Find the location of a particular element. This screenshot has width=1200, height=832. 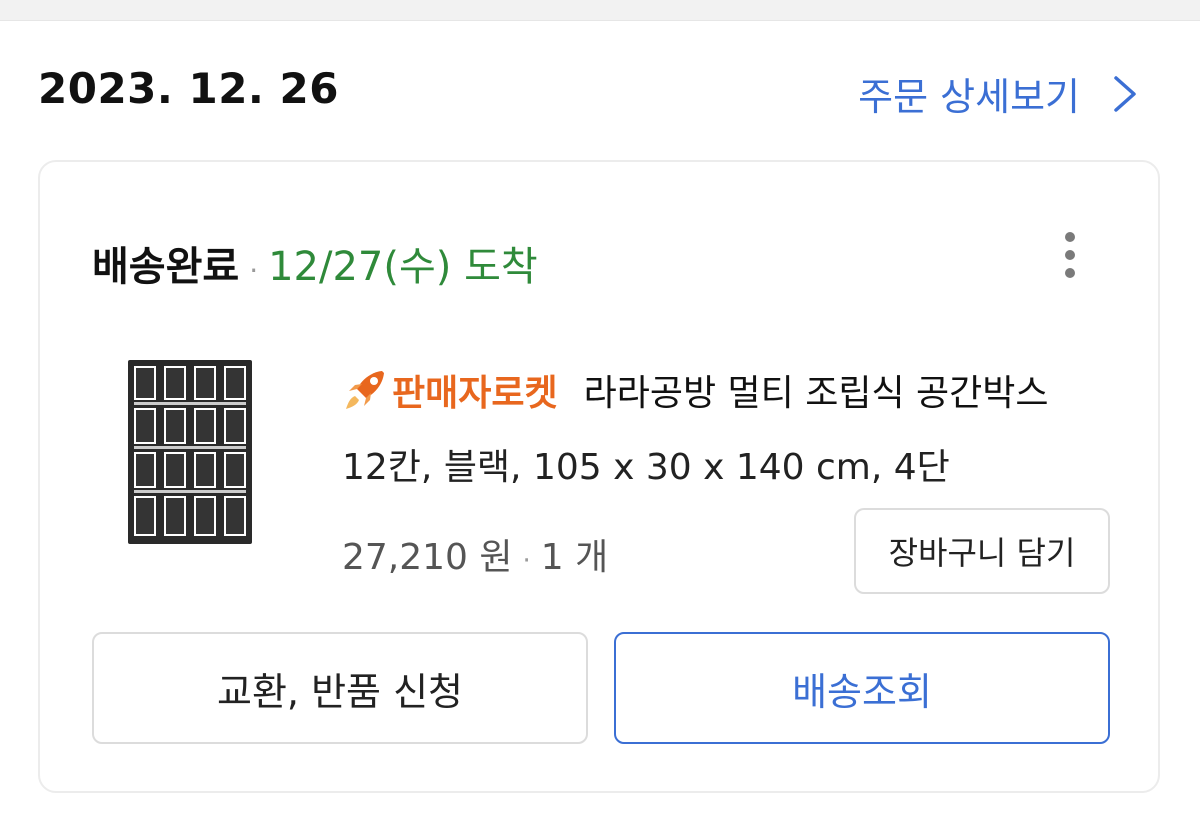

order-header: 2023. 12. 26 주문 상세보기 is located at coordinates (600, 92).